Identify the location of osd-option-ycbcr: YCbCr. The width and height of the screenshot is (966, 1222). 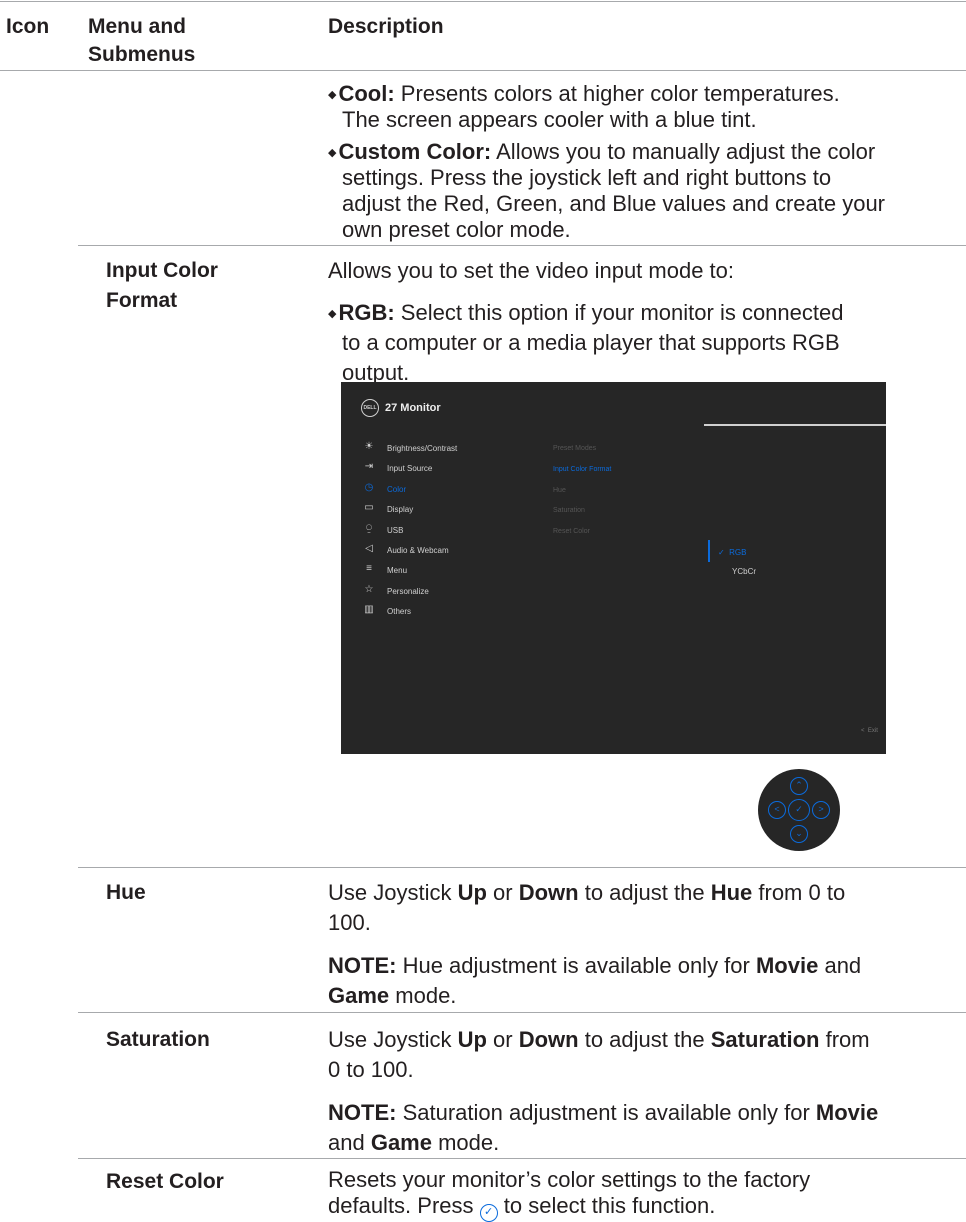
(744, 572).